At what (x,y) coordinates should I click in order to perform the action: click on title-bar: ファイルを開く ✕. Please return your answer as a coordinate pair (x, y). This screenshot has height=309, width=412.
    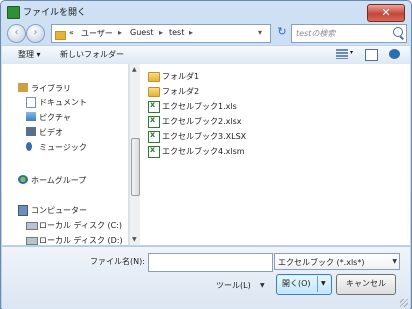
    Looking at the image, I should click on (206, 12).